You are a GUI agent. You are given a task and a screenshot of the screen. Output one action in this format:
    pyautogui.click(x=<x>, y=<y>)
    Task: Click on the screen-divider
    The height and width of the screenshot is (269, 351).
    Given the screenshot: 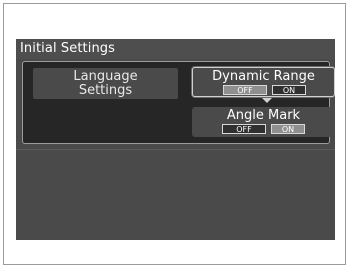 What is the action you would take?
    pyautogui.click(x=175, y=149)
    